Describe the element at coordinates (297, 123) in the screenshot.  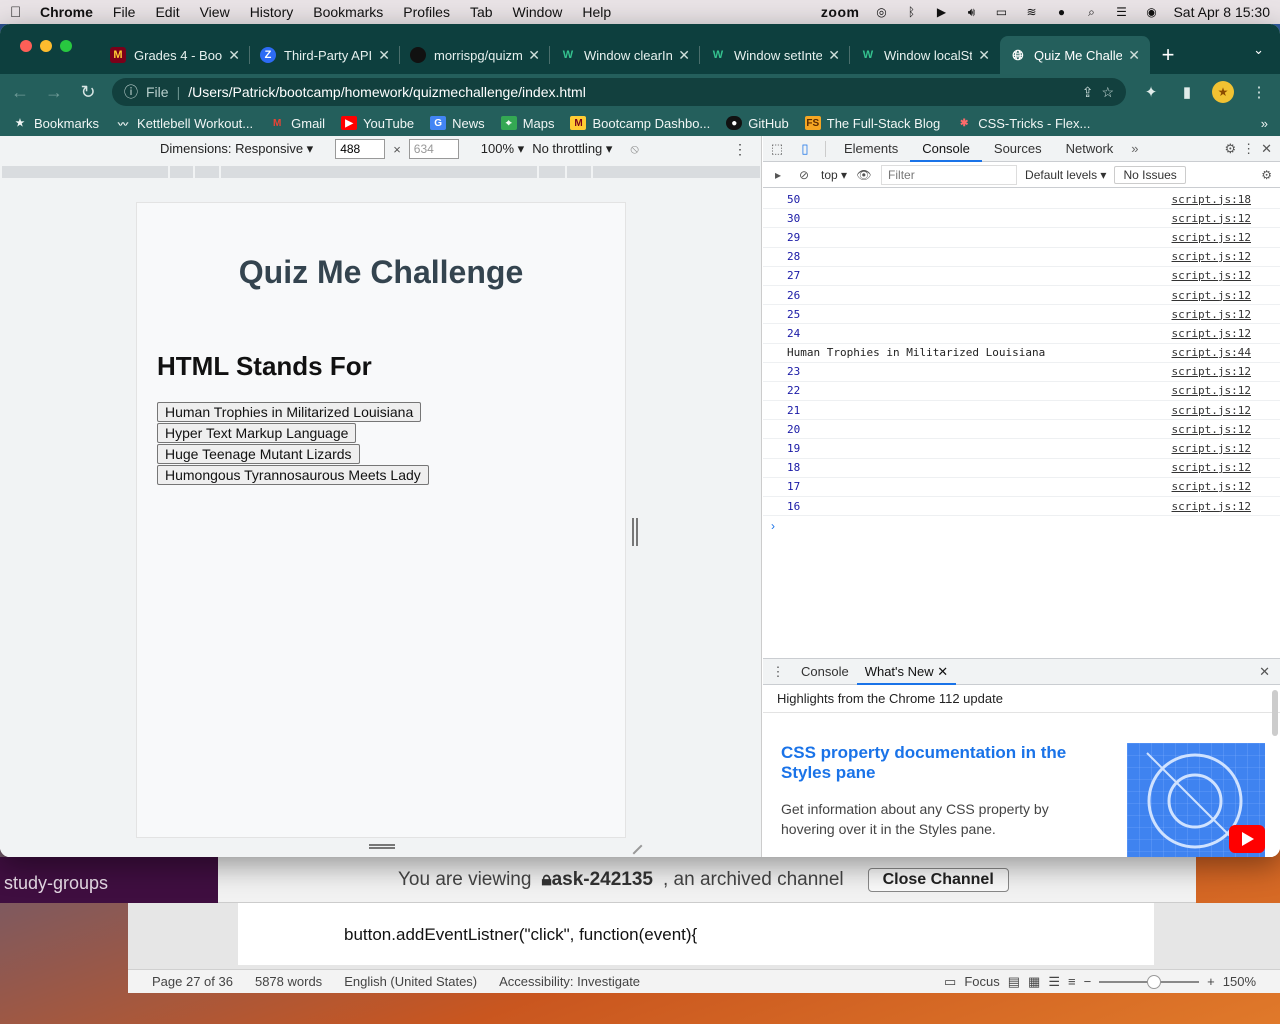
I see `bookmark-gmail: M Gmail` at that location.